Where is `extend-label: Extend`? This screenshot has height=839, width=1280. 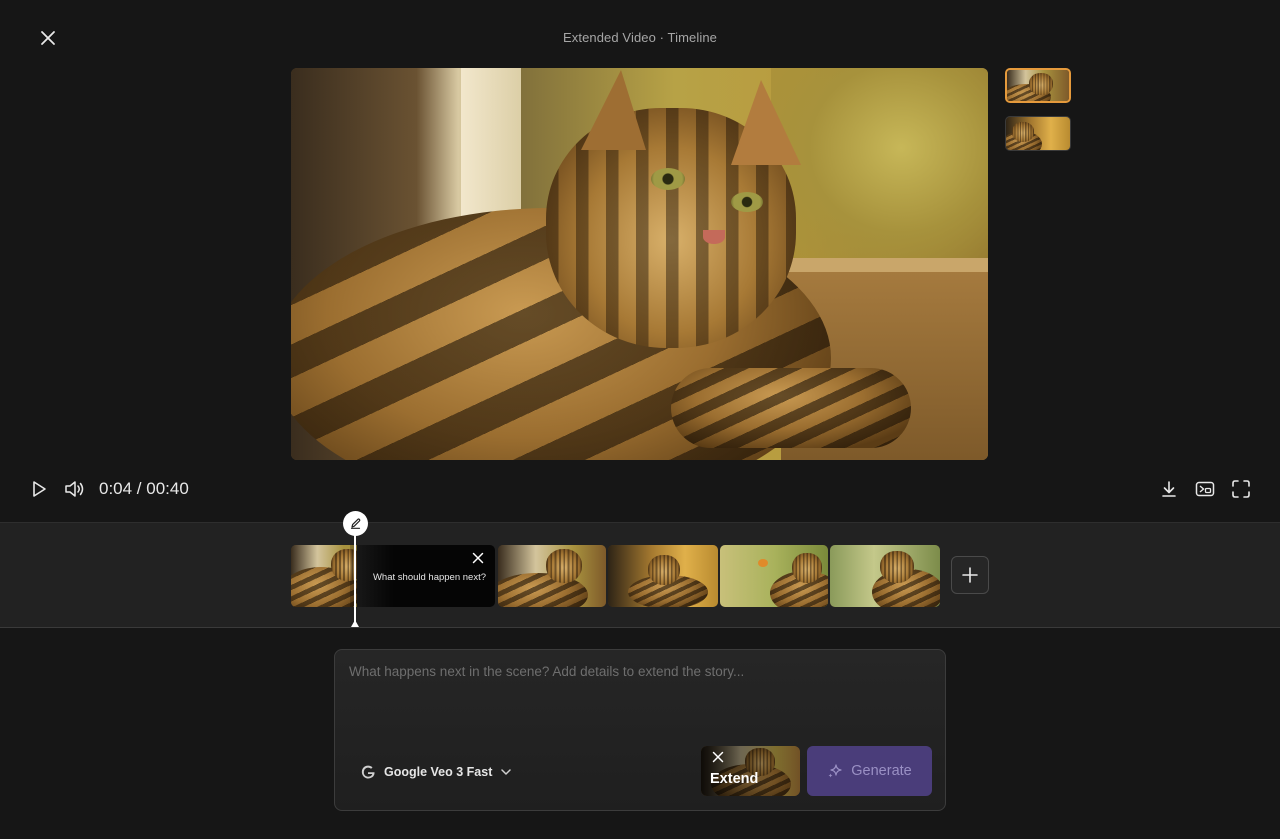 extend-label: Extend is located at coordinates (734, 779).